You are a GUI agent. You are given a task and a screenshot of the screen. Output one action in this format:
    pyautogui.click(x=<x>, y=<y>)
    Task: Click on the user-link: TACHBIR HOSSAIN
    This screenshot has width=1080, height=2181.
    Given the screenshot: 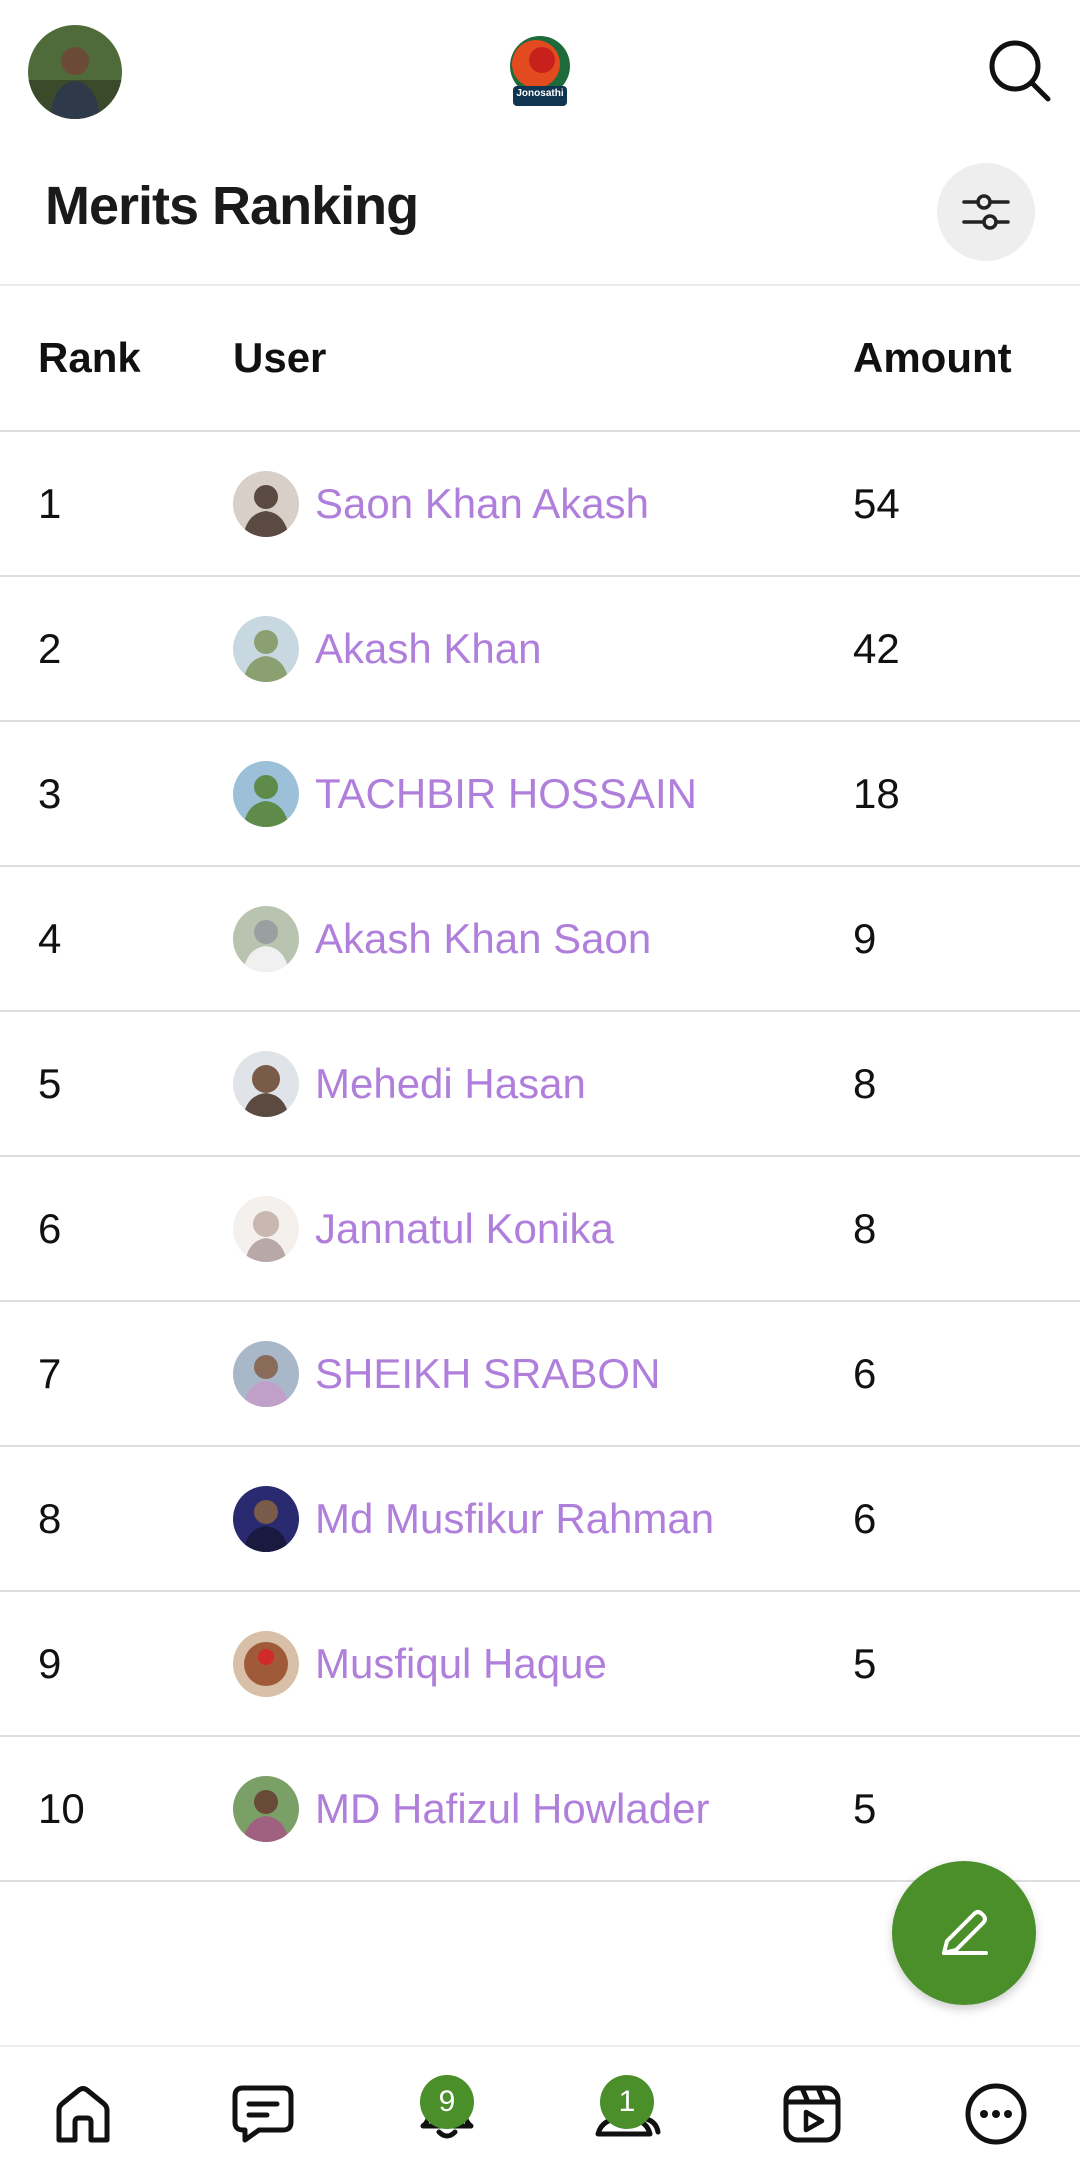 What is the action you would take?
    pyautogui.click(x=543, y=793)
    